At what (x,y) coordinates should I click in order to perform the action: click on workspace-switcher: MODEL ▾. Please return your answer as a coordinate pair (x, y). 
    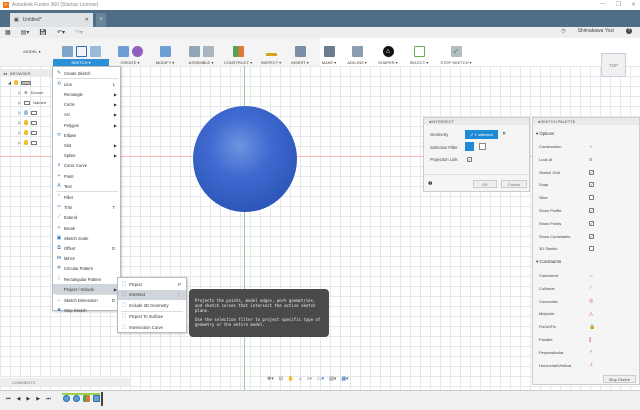
    Looking at the image, I should click on (32, 52).